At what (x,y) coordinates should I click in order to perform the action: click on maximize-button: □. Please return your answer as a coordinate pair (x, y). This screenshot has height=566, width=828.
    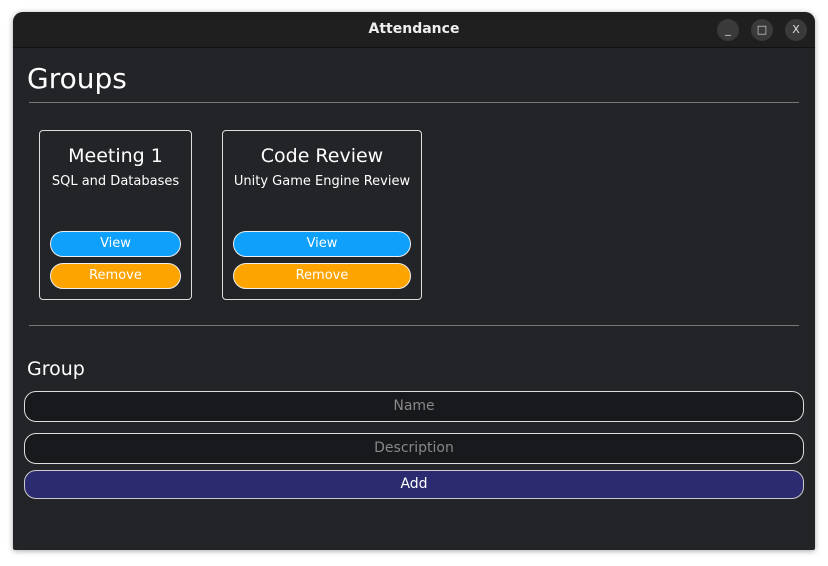
    Looking at the image, I should click on (762, 30).